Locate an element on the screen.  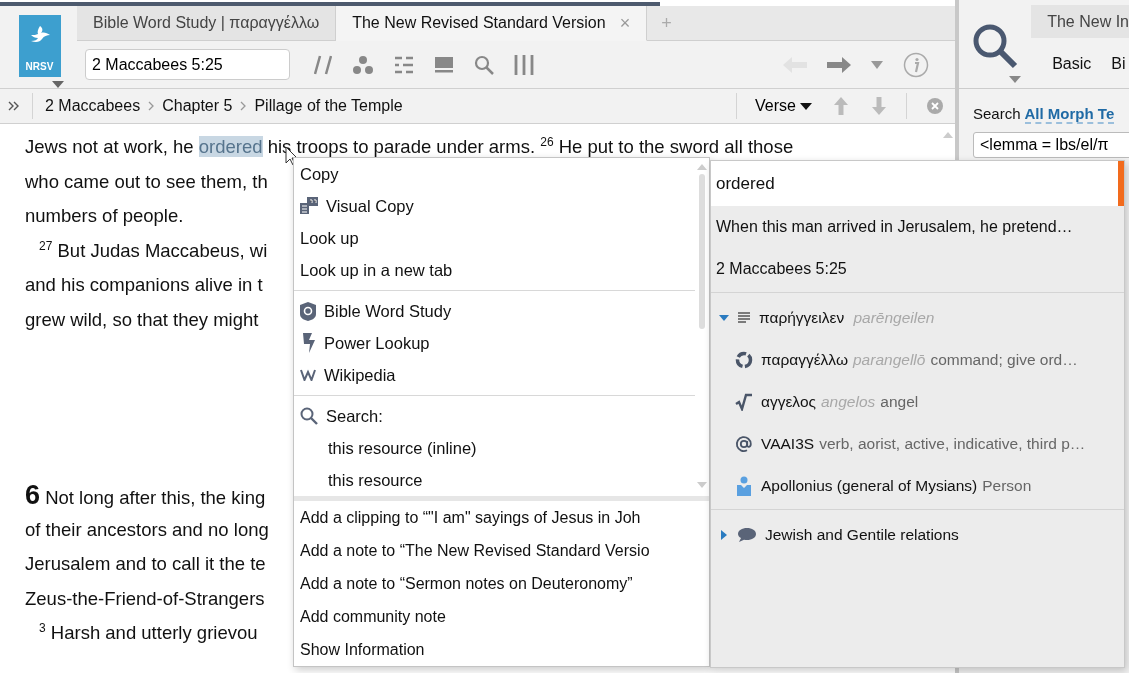
search-label: Search is located at coordinates (997, 114).